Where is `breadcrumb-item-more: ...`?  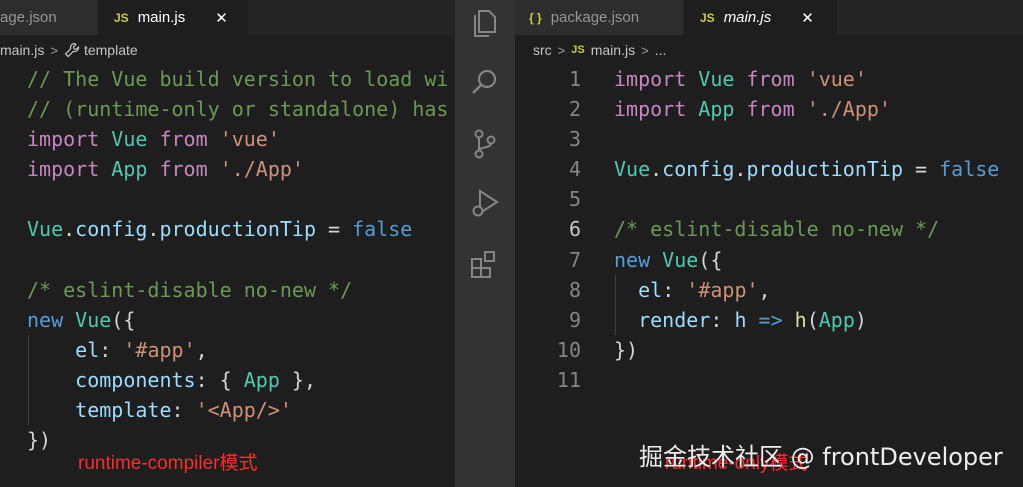 breadcrumb-item-more: ... is located at coordinates (661, 50).